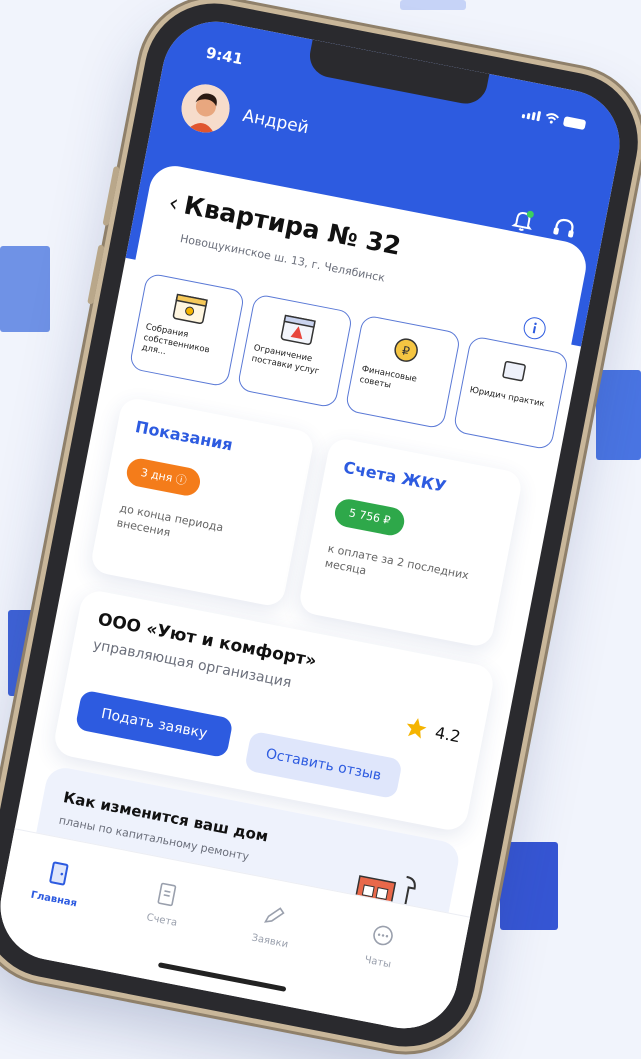 The height and width of the screenshot is (1059, 641). What do you see at coordinates (59, 873) in the screenshot?
I see `door-icon` at bounding box center [59, 873].